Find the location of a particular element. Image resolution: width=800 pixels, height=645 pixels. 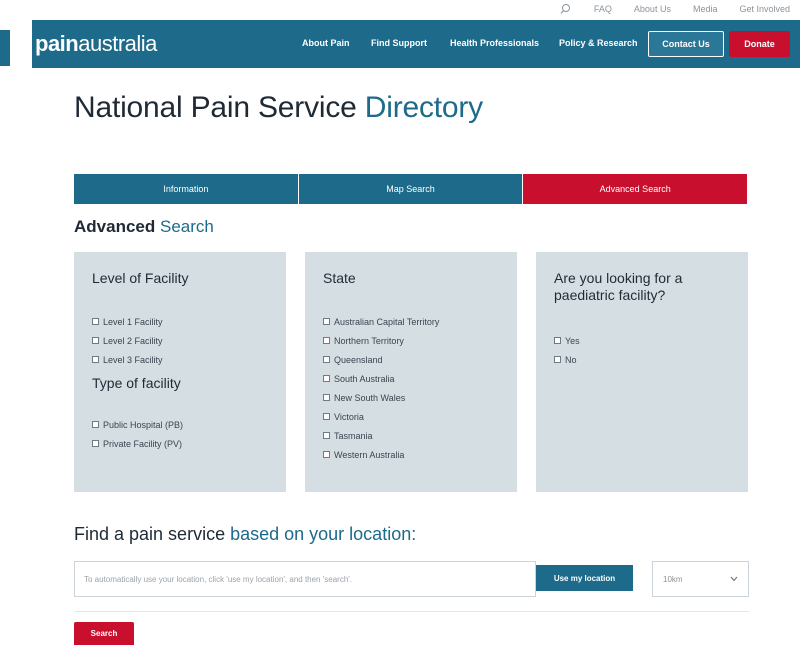

nav-find-support: Find Support is located at coordinates (399, 43).